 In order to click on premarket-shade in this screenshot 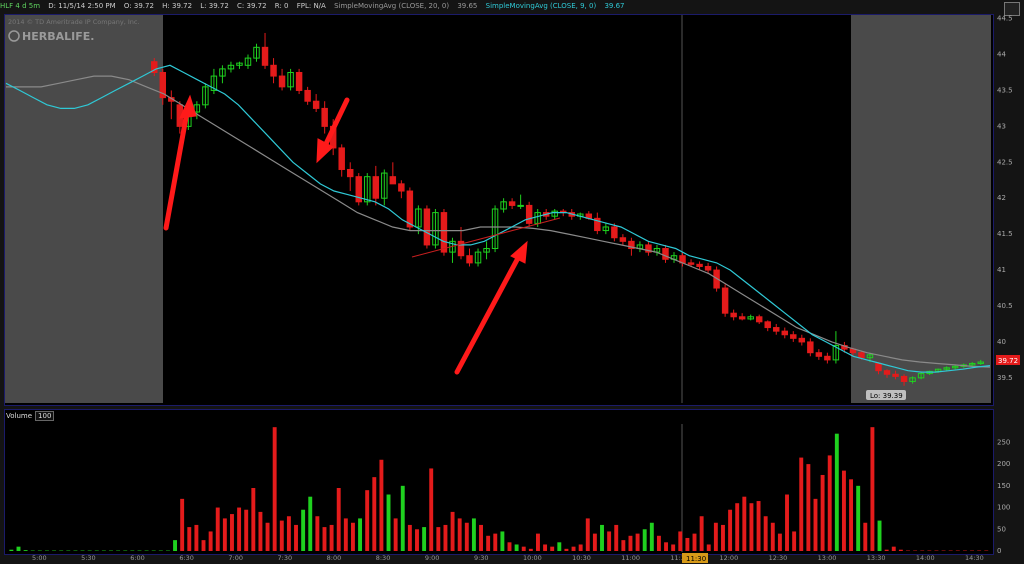, I will do `click(84, 209)`.